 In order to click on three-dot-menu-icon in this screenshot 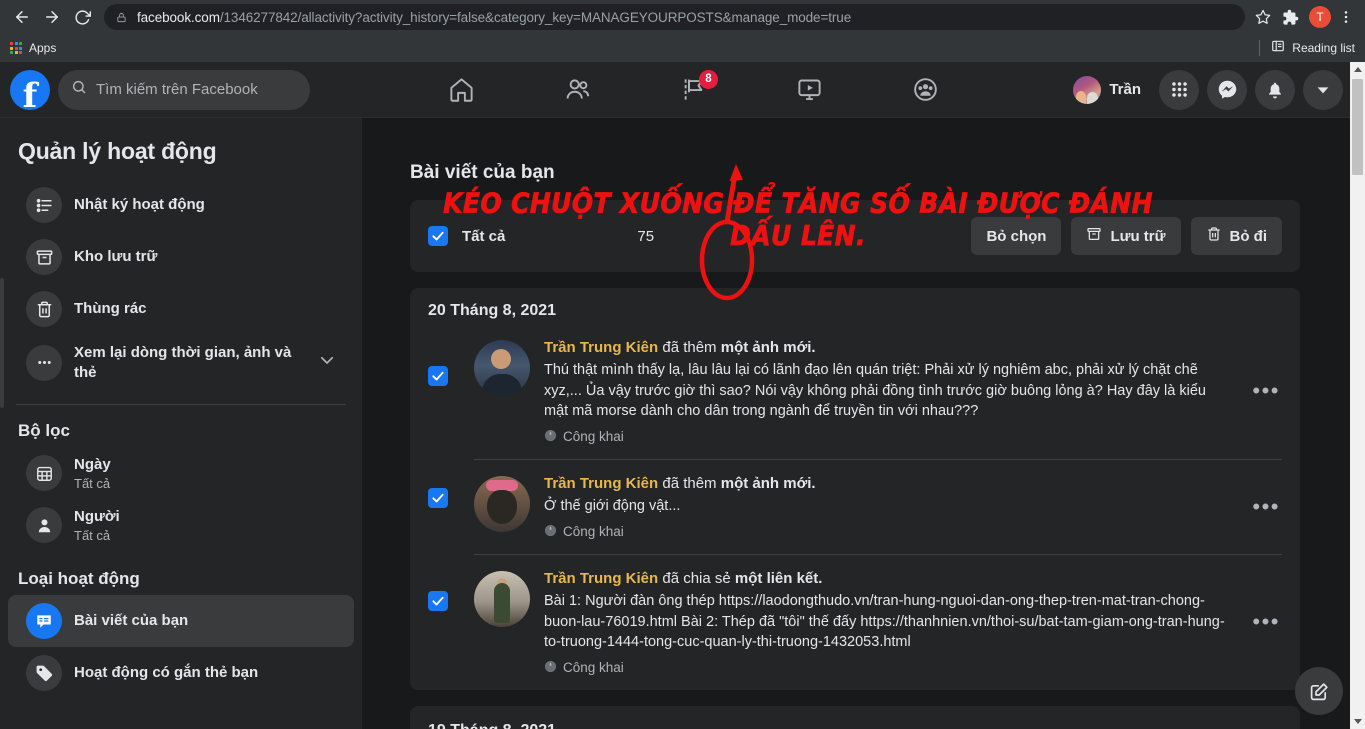, I will do `click(1346, 17)`.